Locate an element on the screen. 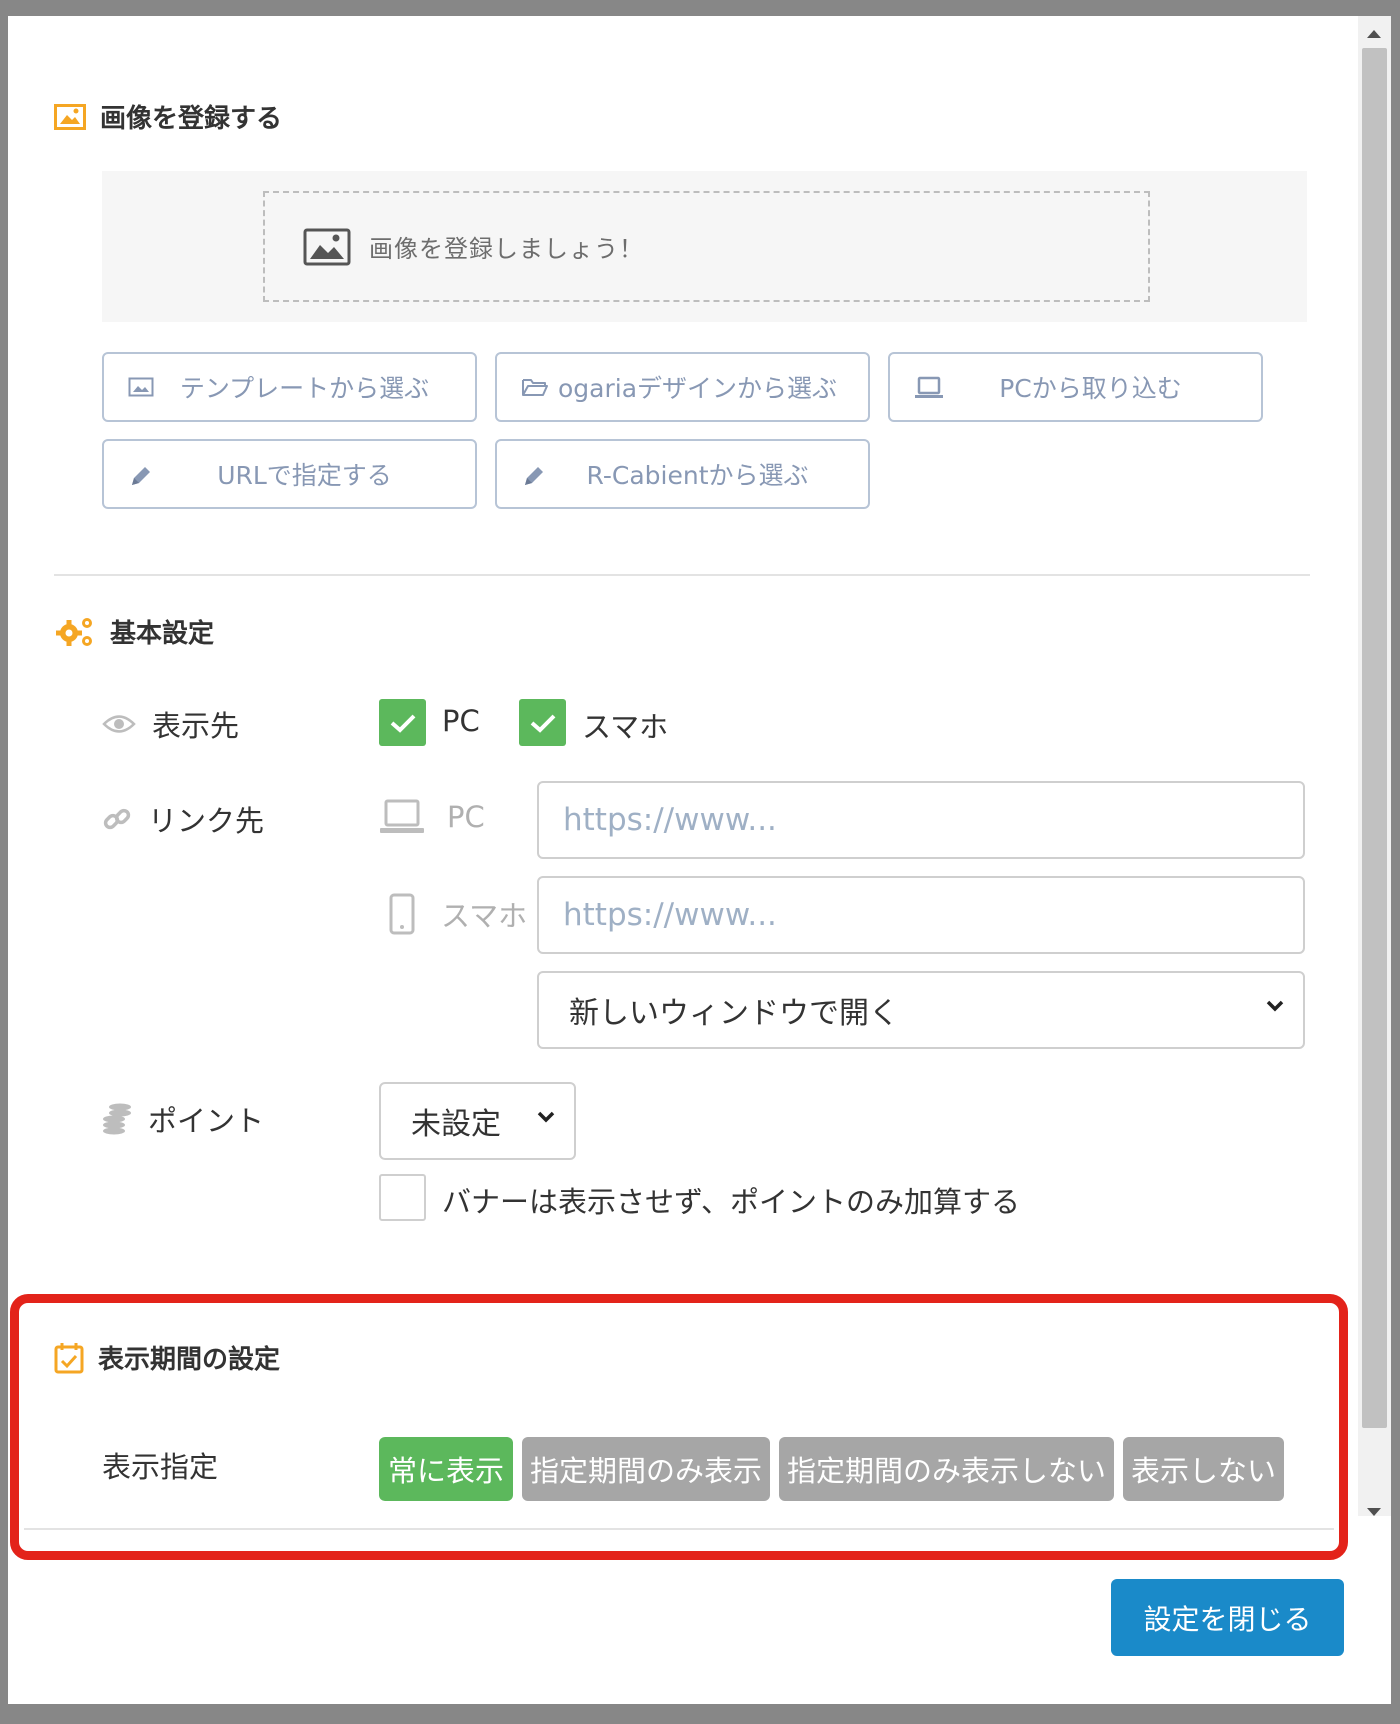 The height and width of the screenshot is (1724, 1400). eye-icon is located at coordinates (119, 724).